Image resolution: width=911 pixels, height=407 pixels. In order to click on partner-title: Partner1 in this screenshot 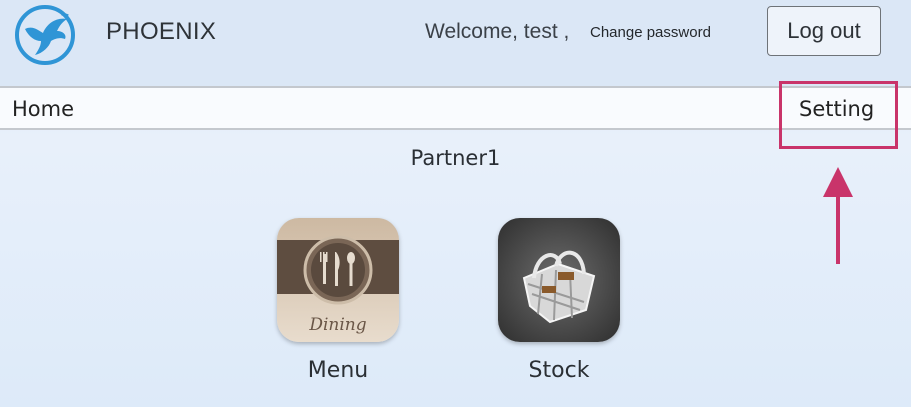, I will do `click(455, 158)`.